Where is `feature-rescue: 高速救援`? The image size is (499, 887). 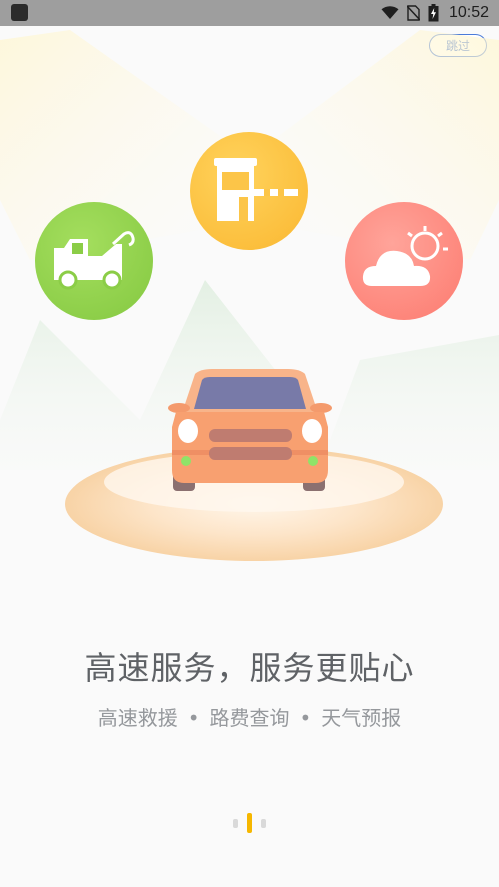
feature-rescue: 高速救援 is located at coordinates (137, 718).